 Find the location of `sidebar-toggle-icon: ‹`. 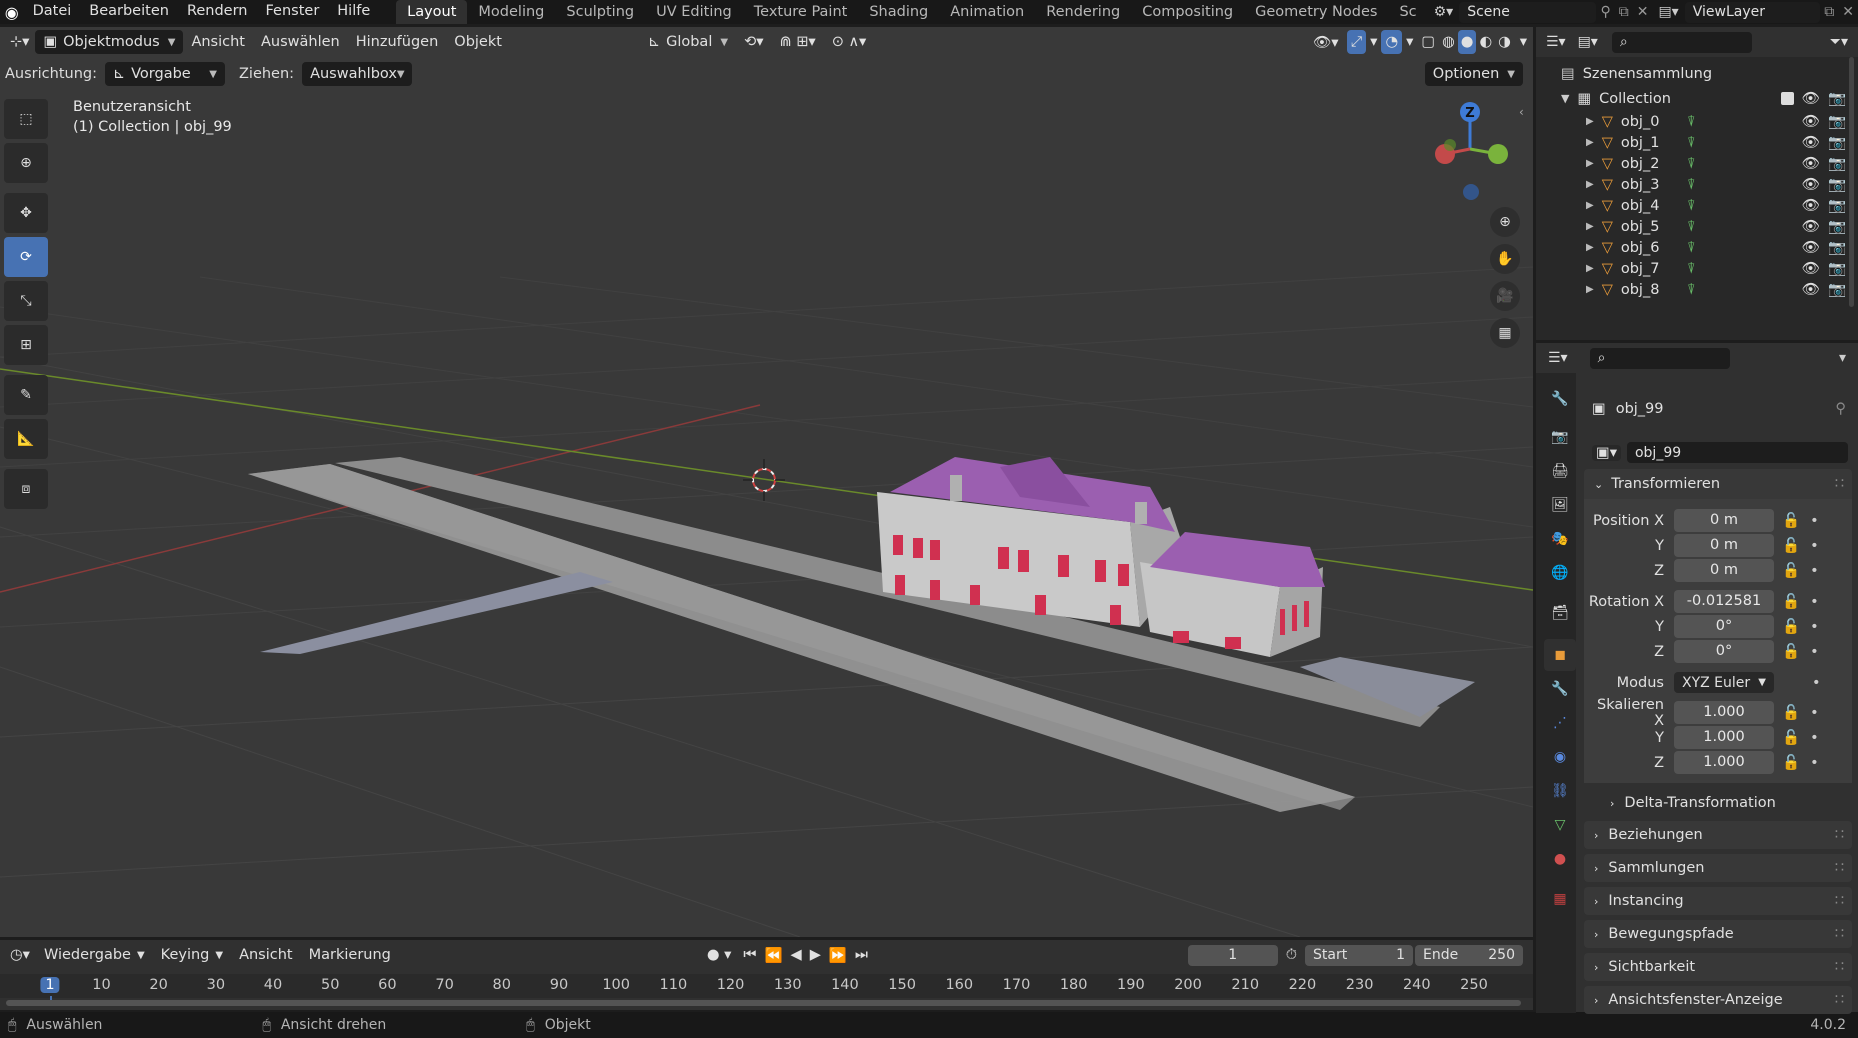

sidebar-toggle-icon: ‹ is located at coordinates (1521, 112).